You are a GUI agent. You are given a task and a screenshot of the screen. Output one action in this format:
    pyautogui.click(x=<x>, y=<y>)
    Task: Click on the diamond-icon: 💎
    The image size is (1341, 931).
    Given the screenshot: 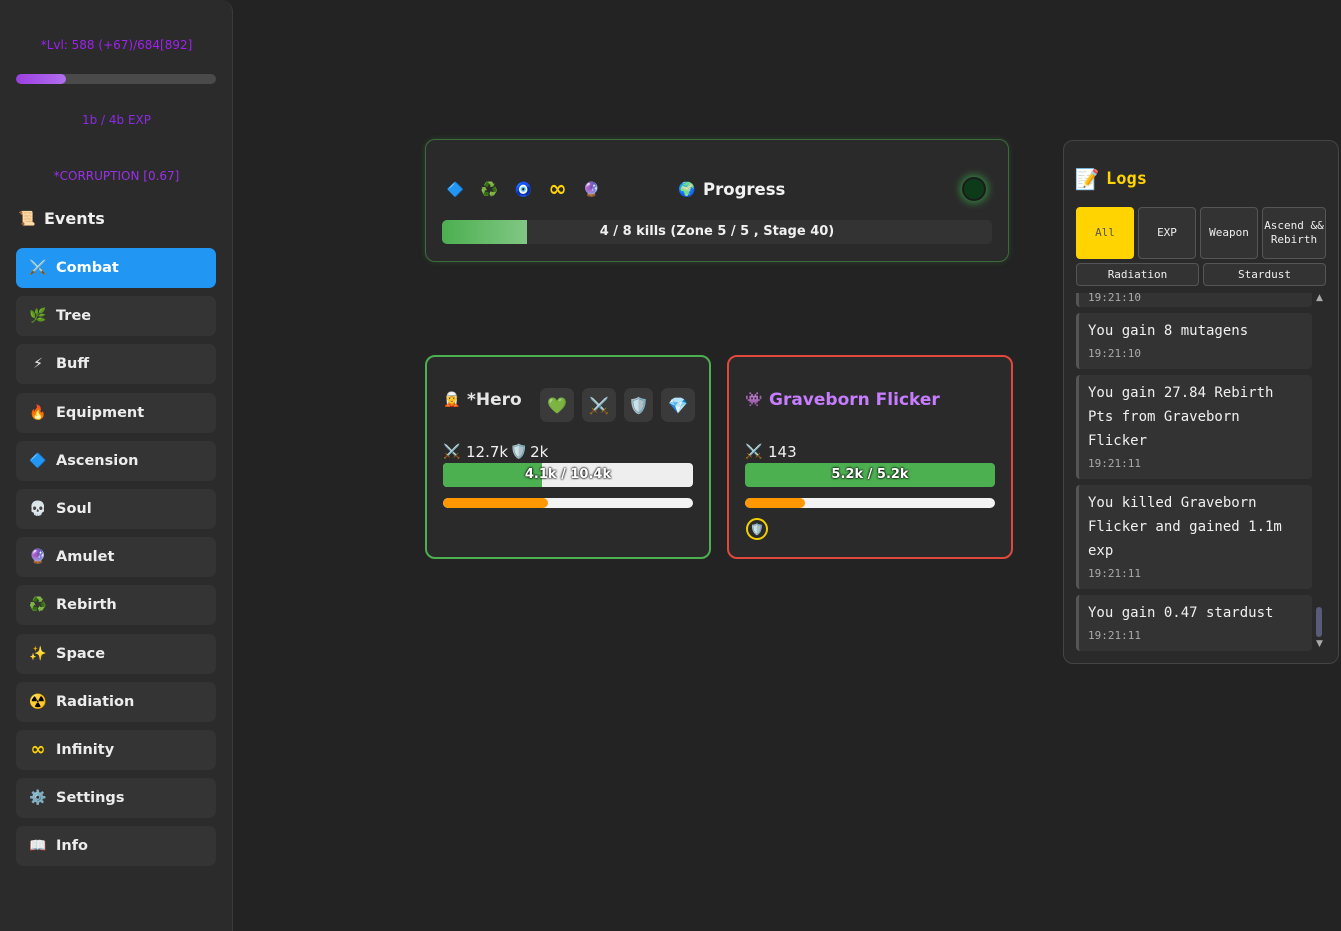 What is the action you would take?
    pyautogui.click(x=678, y=405)
    